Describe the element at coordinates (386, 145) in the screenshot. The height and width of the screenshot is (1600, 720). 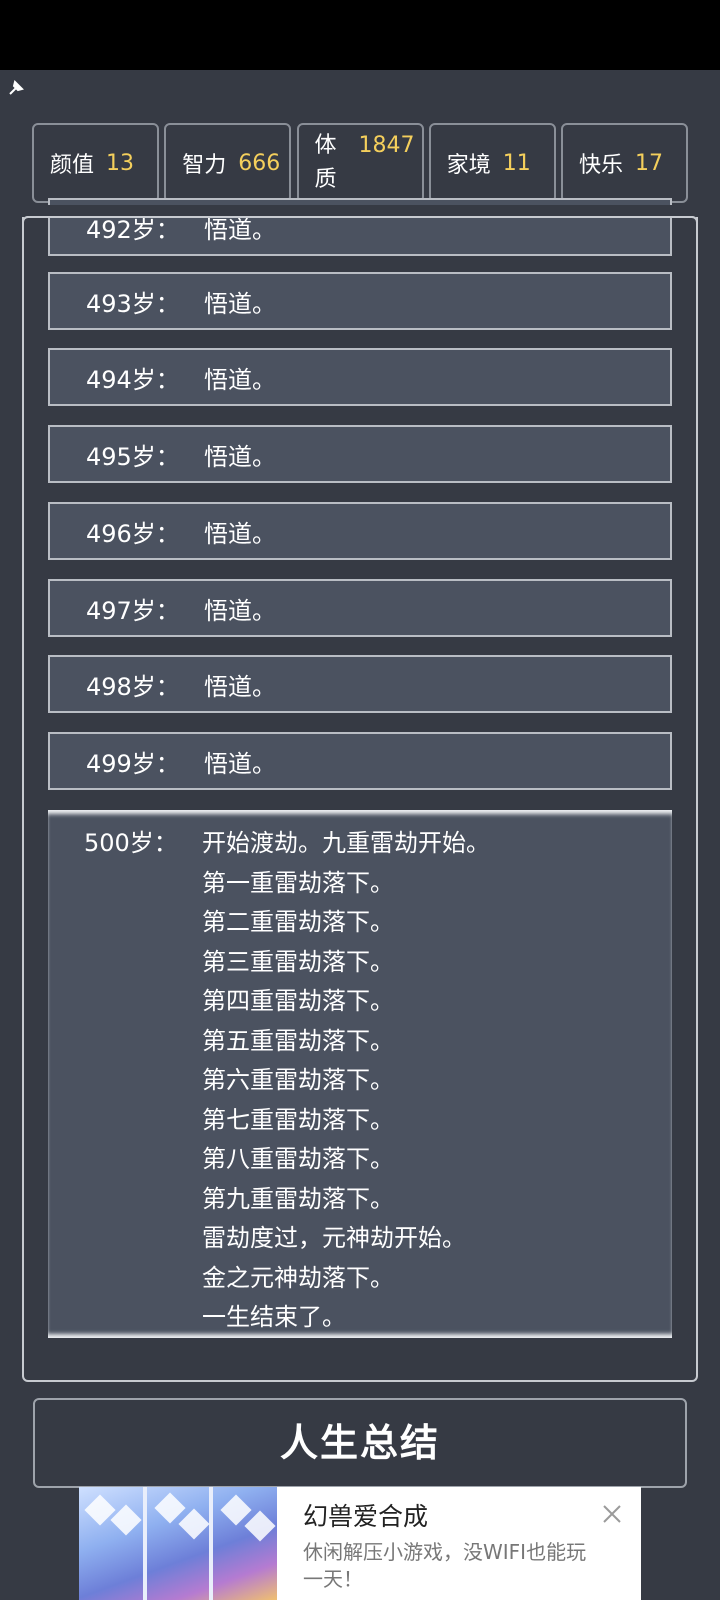
I see `stat-value: 1847` at that location.